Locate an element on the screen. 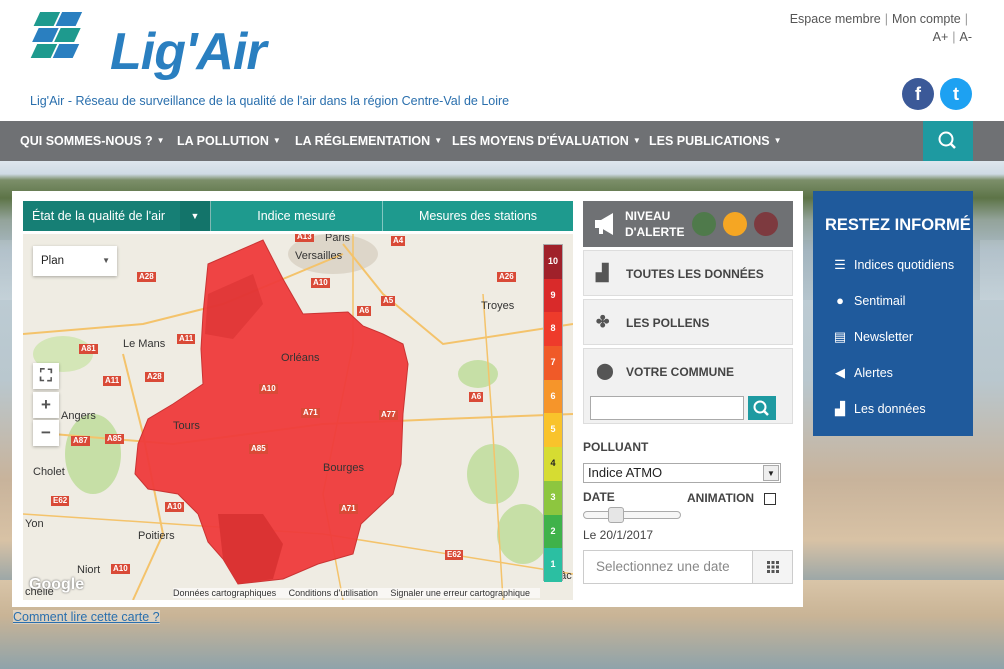  calendar-grid-icon is located at coordinates (773, 567).